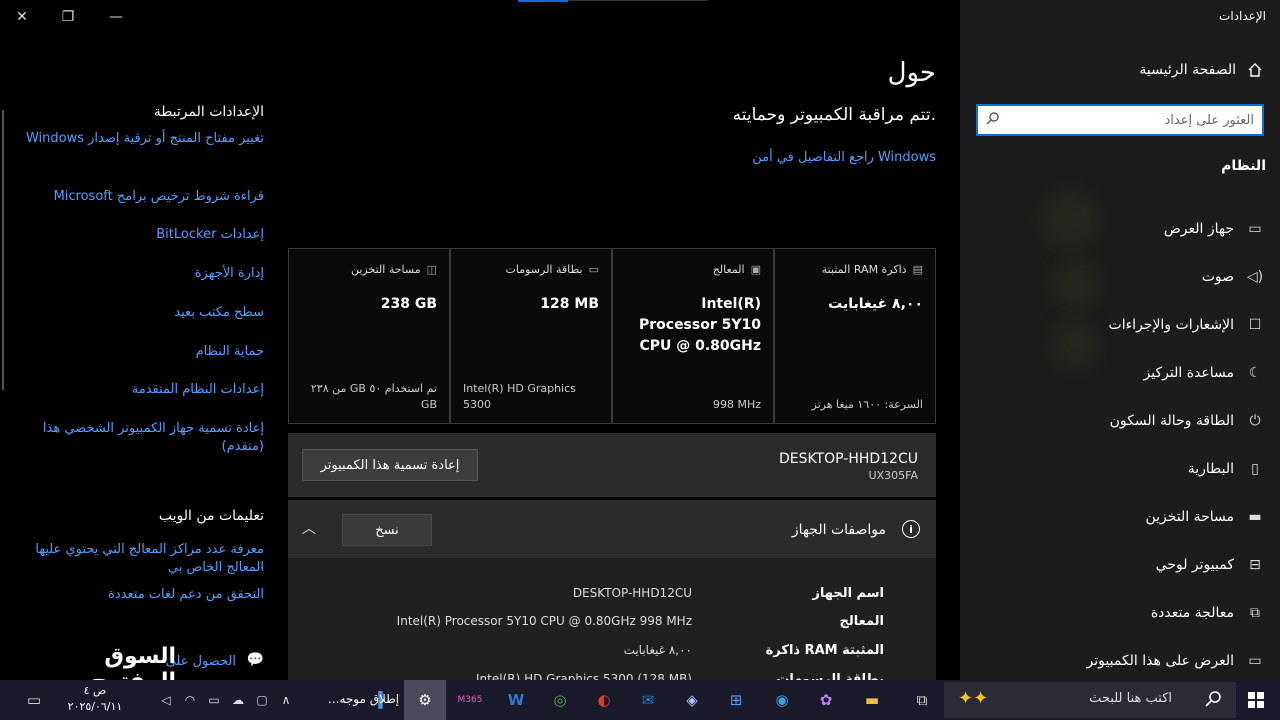 This screenshot has height=720, width=1280. I want to click on chrome-icon: ◎, so click(560, 700).